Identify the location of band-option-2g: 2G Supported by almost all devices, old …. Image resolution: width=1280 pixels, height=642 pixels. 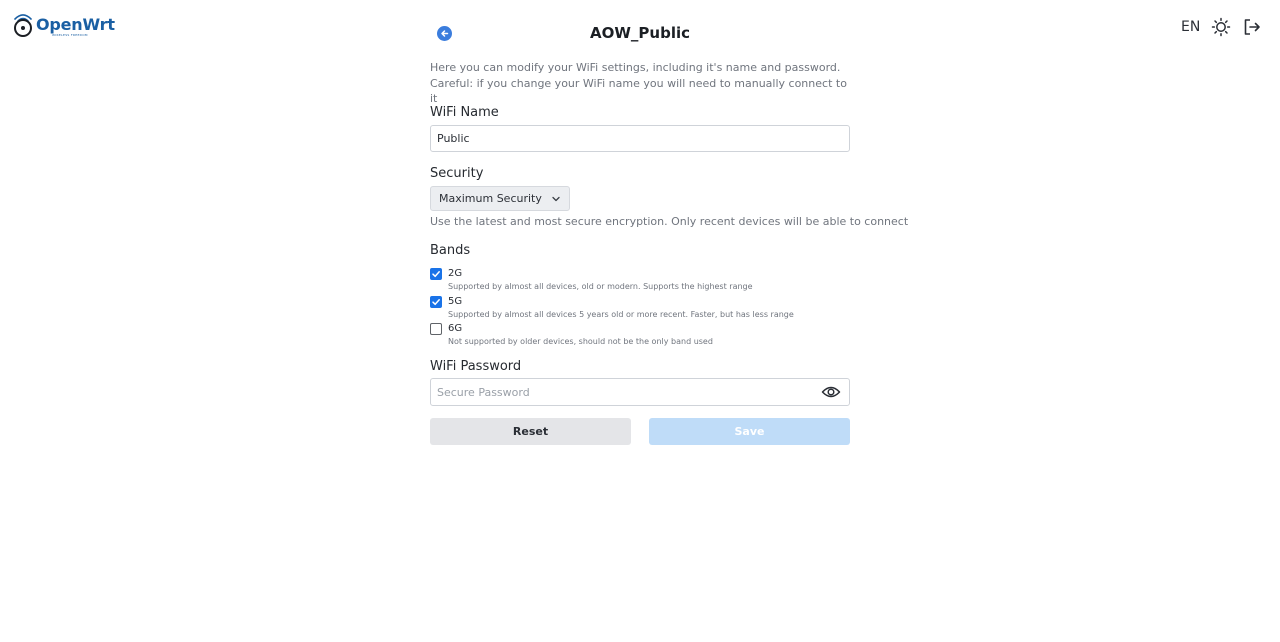
(640, 277).